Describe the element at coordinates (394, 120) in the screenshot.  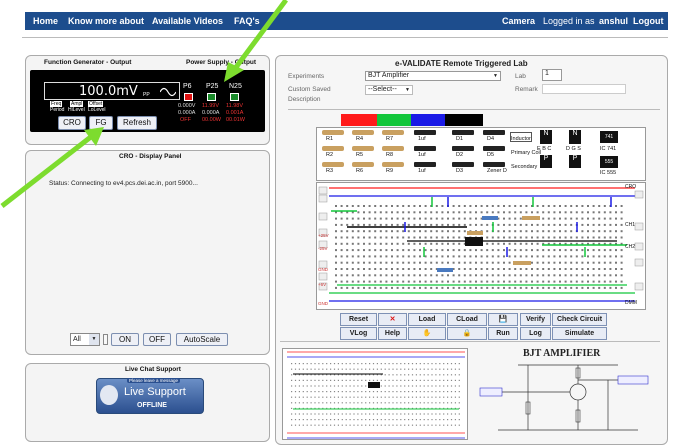
I see `wire-color-green` at that location.